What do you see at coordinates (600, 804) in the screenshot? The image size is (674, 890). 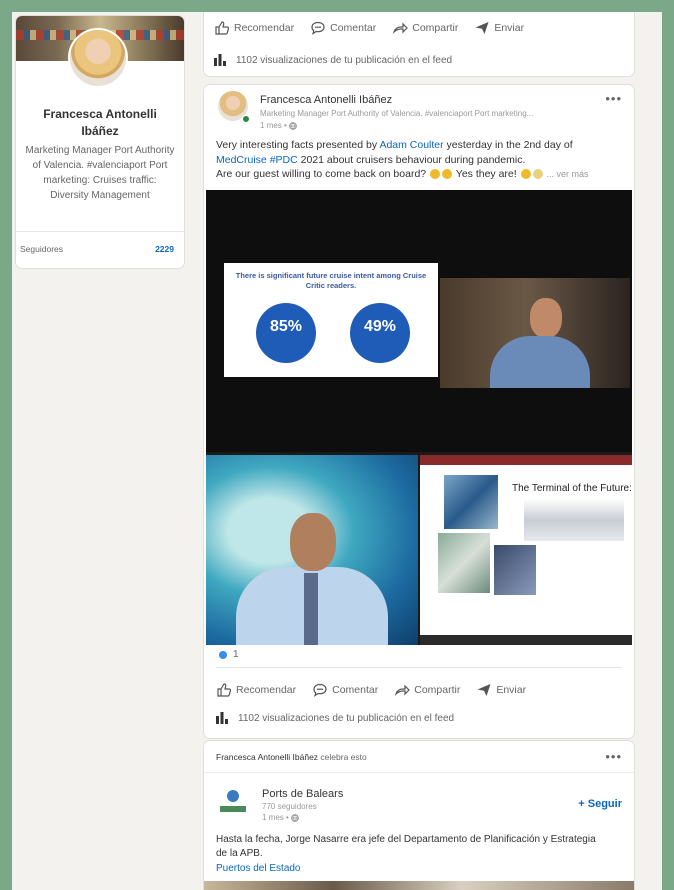 I see `follow-button: + Seguir` at bounding box center [600, 804].